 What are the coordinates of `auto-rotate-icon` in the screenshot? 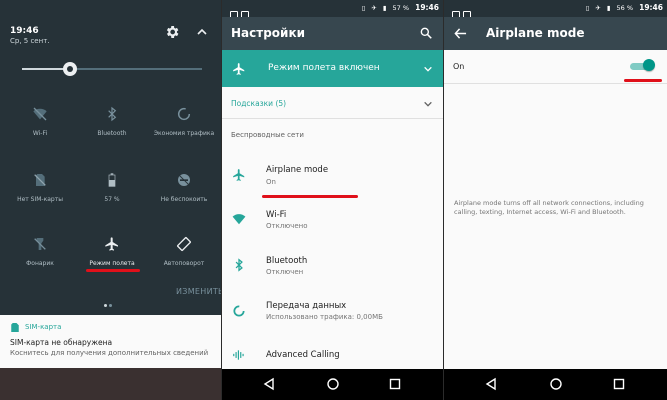 It's located at (184, 244).